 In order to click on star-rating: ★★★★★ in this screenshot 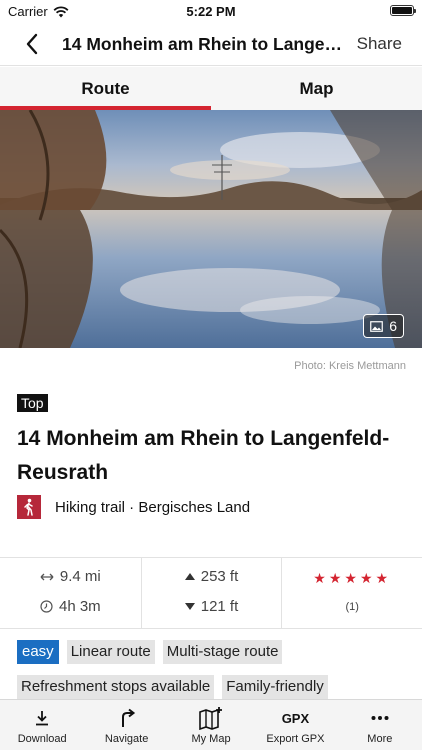, I will do `click(352, 578)`.